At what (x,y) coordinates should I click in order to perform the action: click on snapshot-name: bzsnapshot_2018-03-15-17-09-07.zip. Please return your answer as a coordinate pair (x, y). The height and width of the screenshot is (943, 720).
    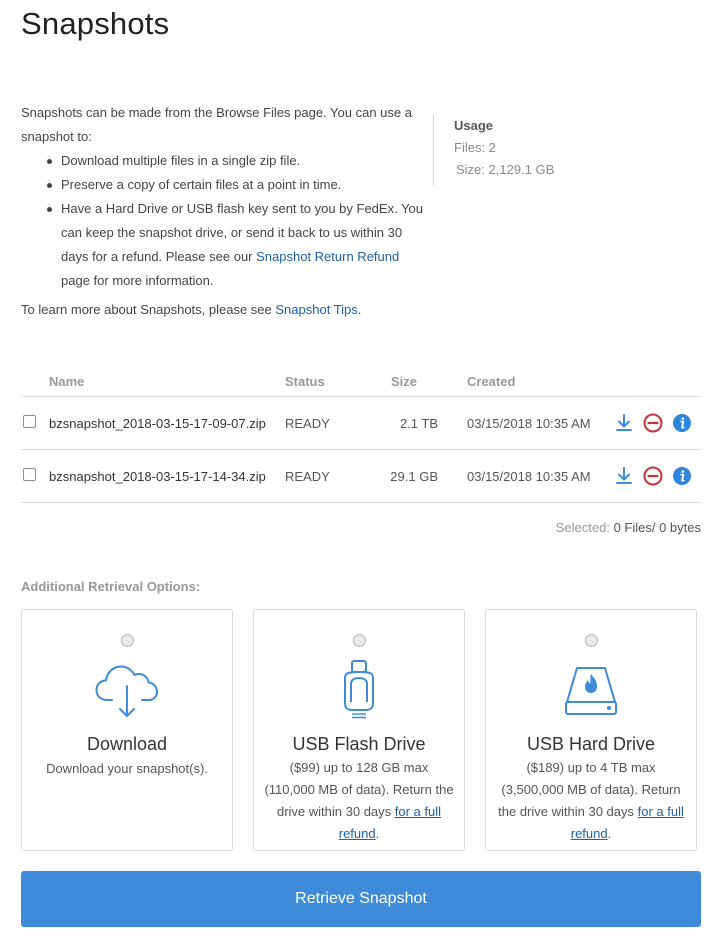
    Looking at the image, I should click on (157, 423).